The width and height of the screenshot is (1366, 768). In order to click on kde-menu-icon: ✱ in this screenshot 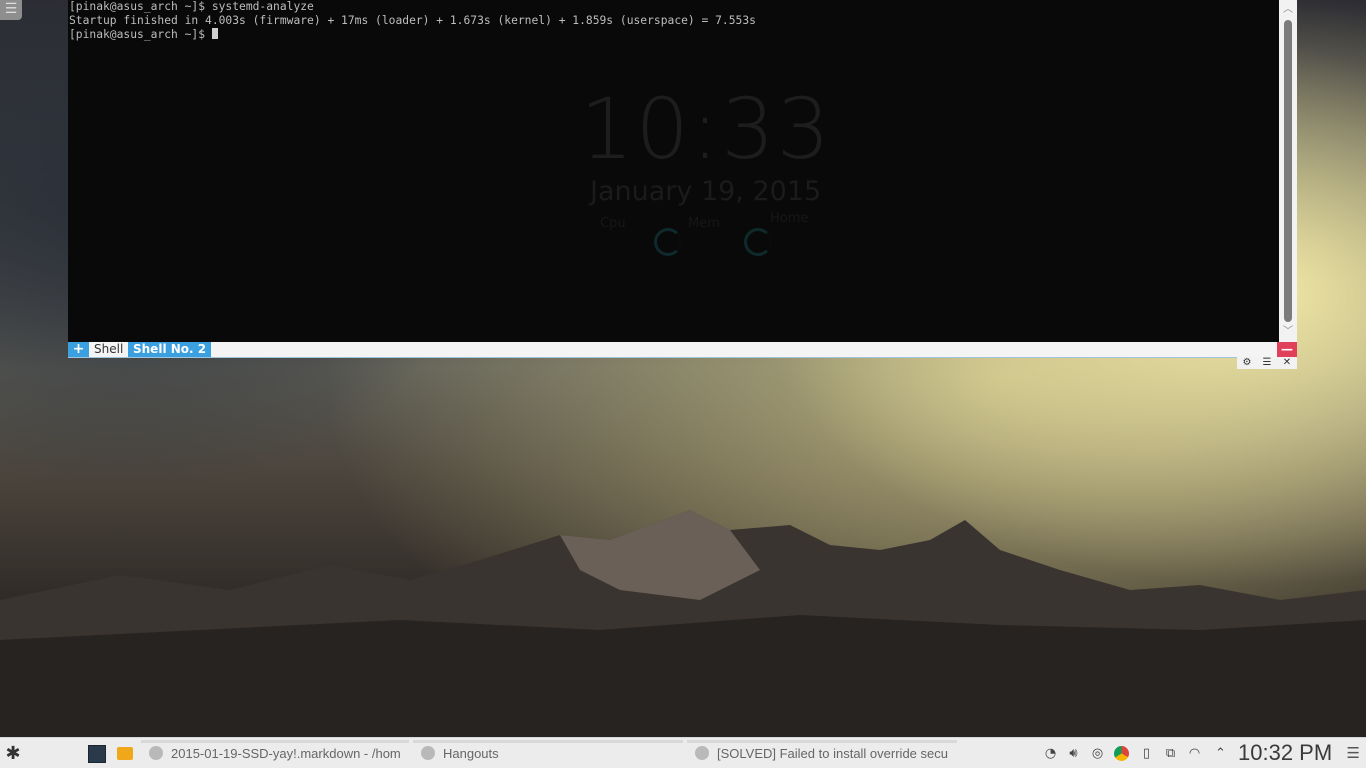, I will do `click(13, 753)`.